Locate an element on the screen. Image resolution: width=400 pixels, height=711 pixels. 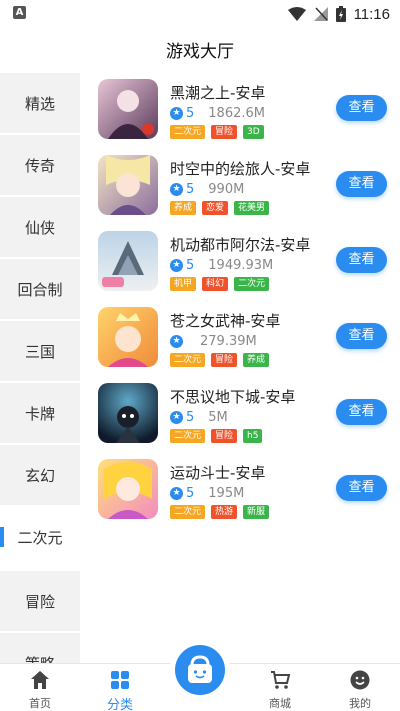
game-title: 时空中的绘旅人-安卓 is located at coordinates (240, 169).